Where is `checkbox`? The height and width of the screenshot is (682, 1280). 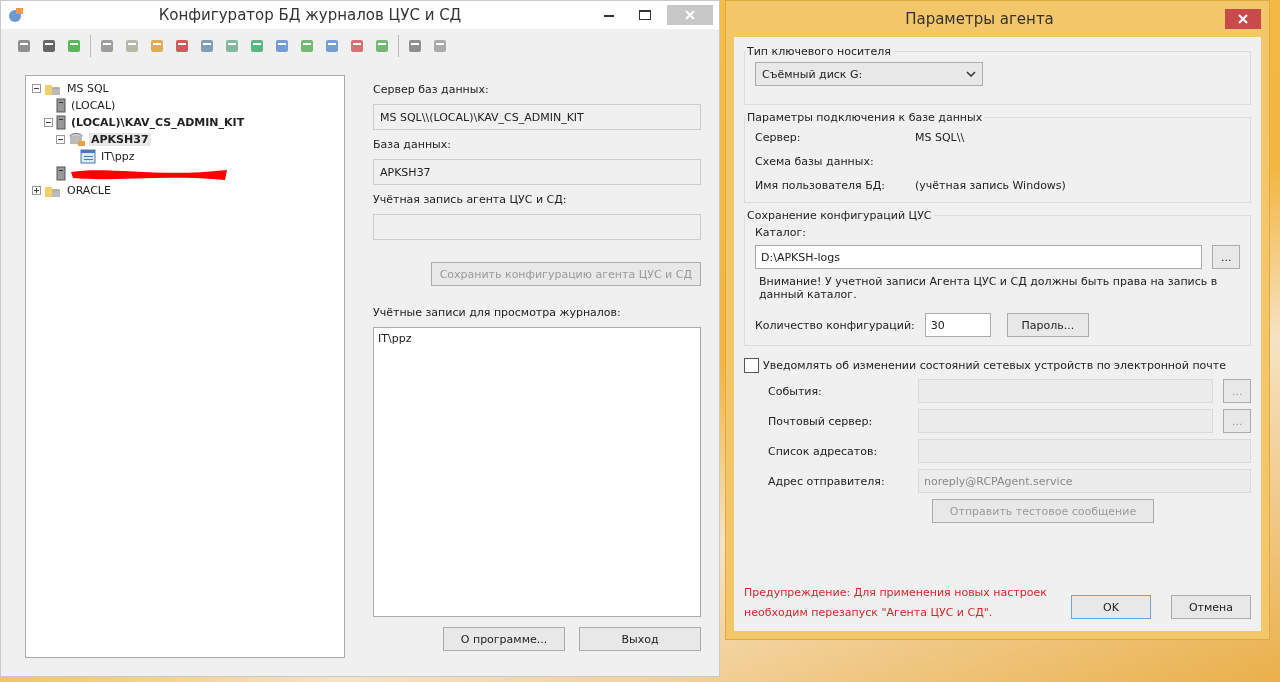
checkbox is located at coordinates (751, 365).